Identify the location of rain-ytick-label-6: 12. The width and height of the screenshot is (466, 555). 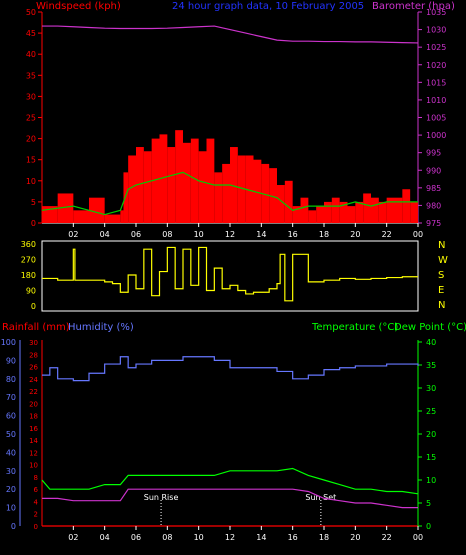
(33, 453).